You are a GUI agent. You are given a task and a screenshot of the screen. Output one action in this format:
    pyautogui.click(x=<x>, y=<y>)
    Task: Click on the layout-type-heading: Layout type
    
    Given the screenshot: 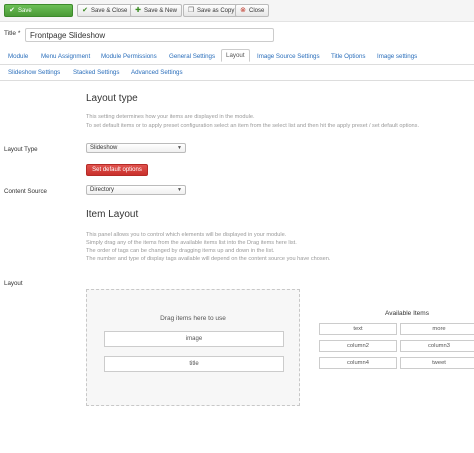 What is the action you would take?
    pyautogui.click(x=112, y=98)
    